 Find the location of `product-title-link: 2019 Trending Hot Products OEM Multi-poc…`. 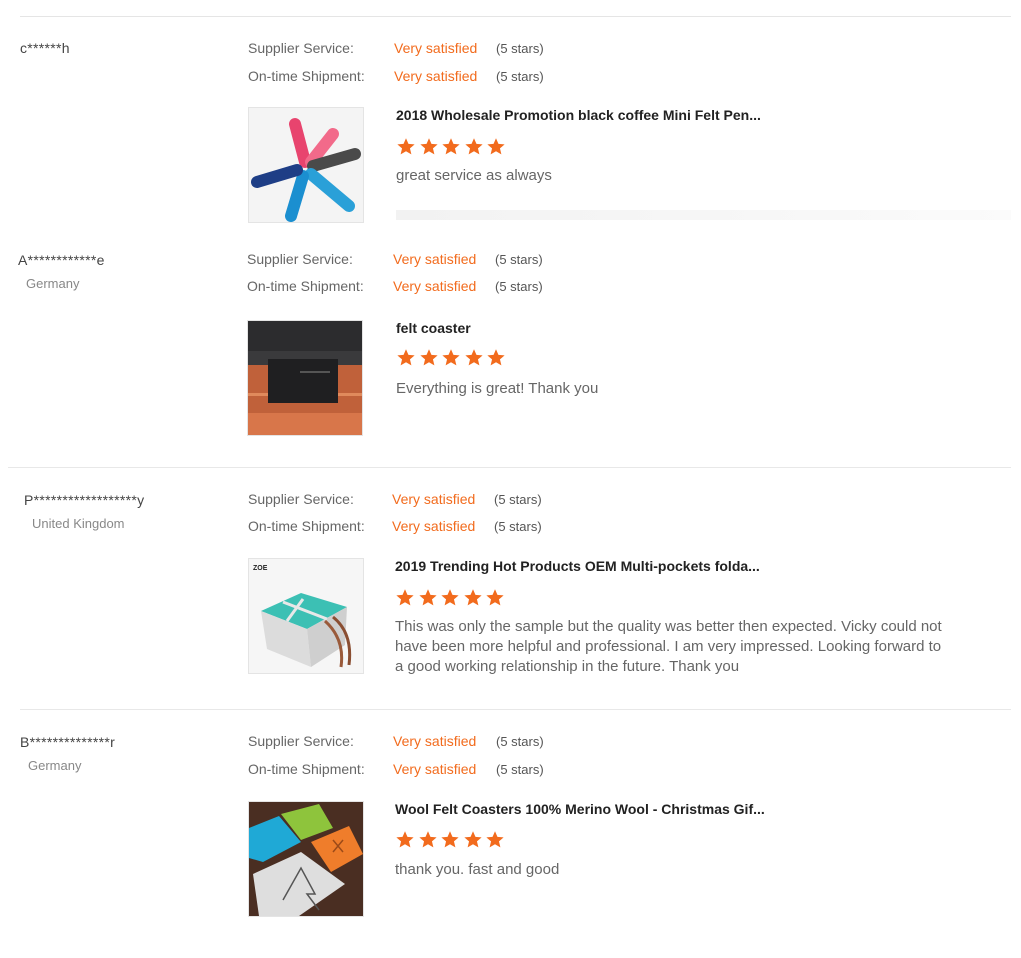

product-title-link: 2019 Trending Hot Products OEM Multi-poc… is located at coordinates (577, 566).